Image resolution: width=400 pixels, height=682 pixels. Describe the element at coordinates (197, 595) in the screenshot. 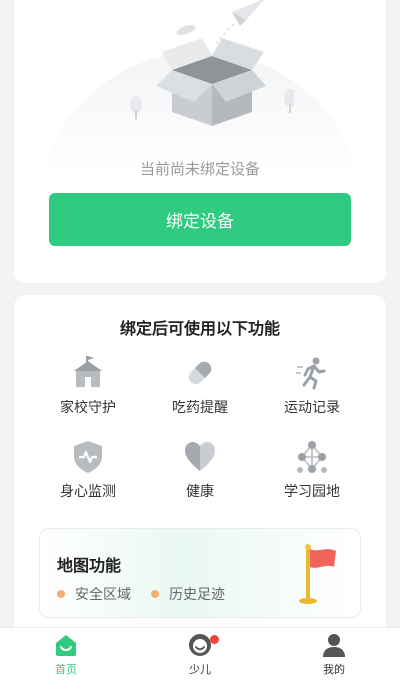

I see `map-item-label: 历史足迹` at that location.